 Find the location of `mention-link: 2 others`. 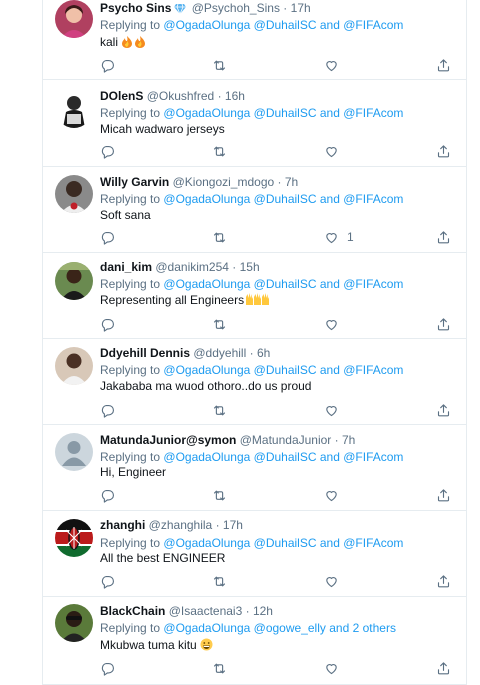

mention-link: 2 others is located at coordinates (374, 628).